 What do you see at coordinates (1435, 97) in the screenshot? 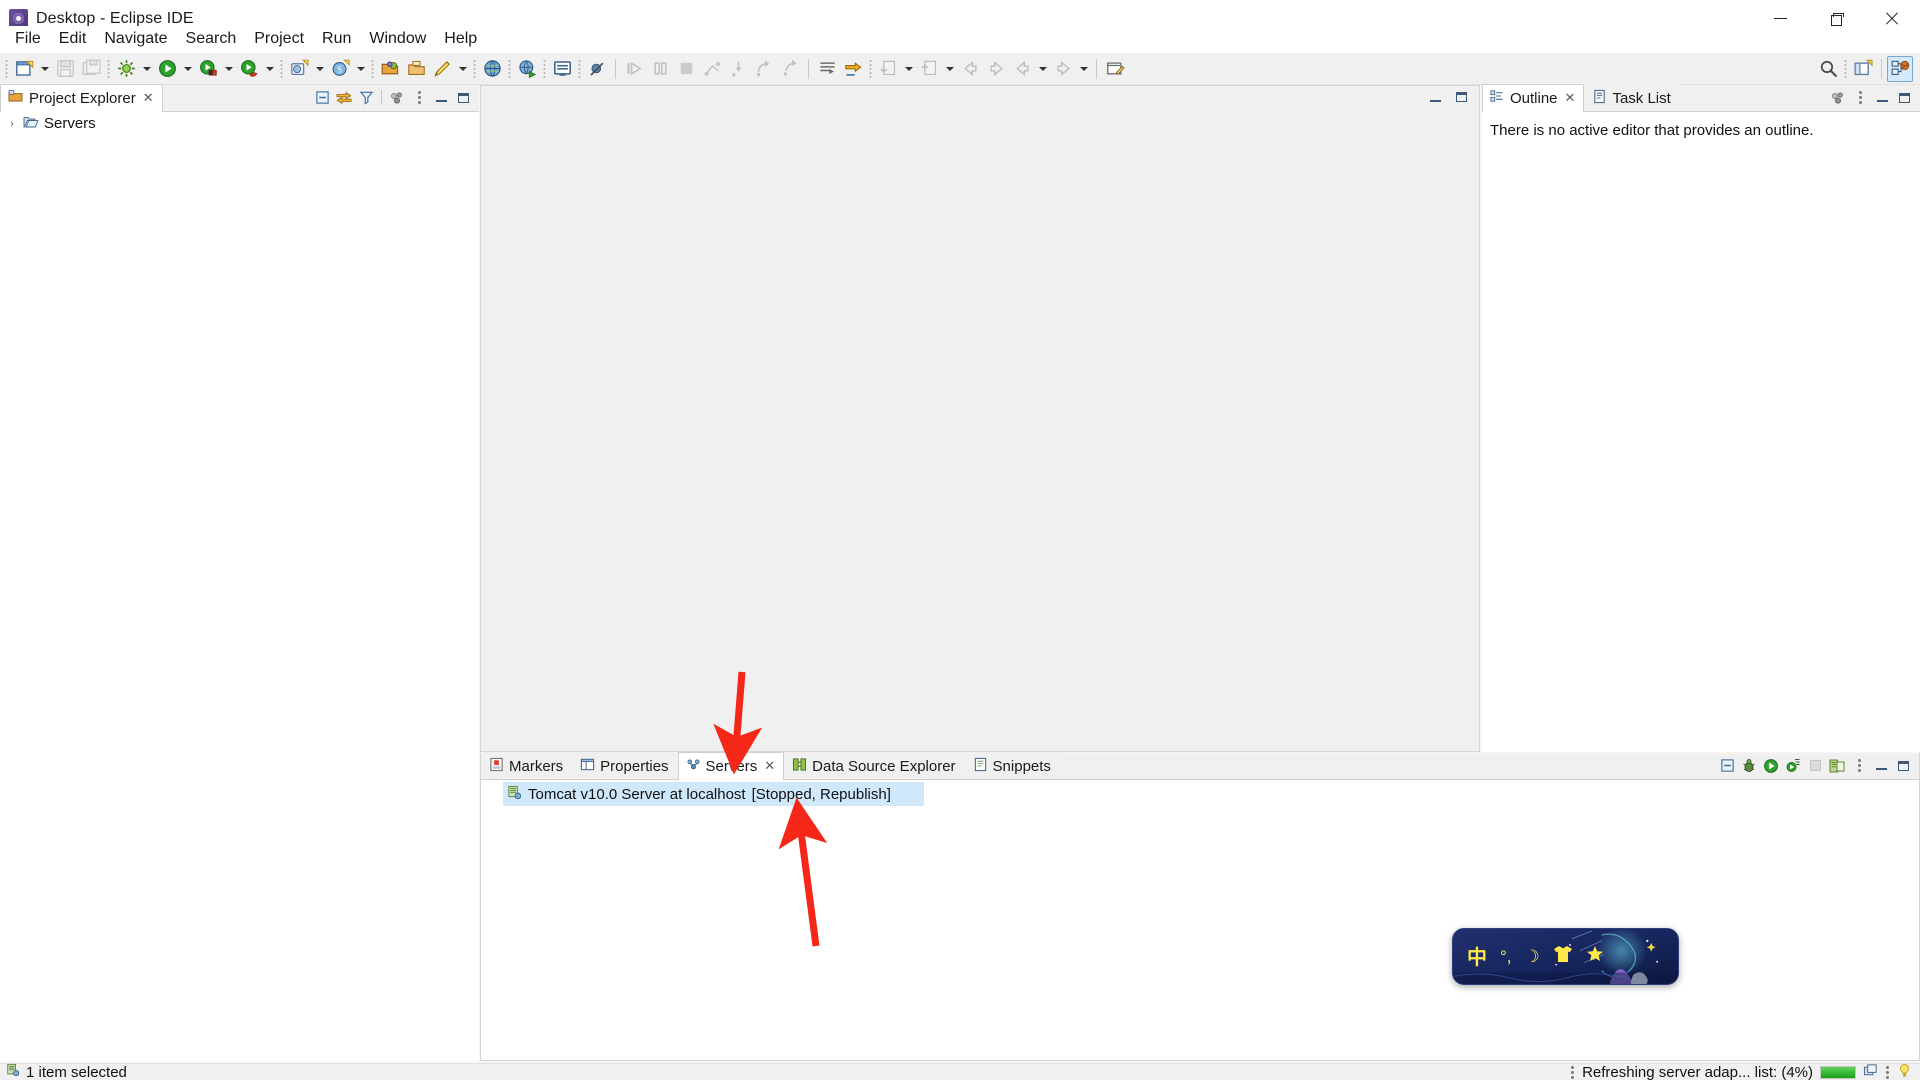
I see `minimize-editor-icon` at bounding box center [1435, 97].